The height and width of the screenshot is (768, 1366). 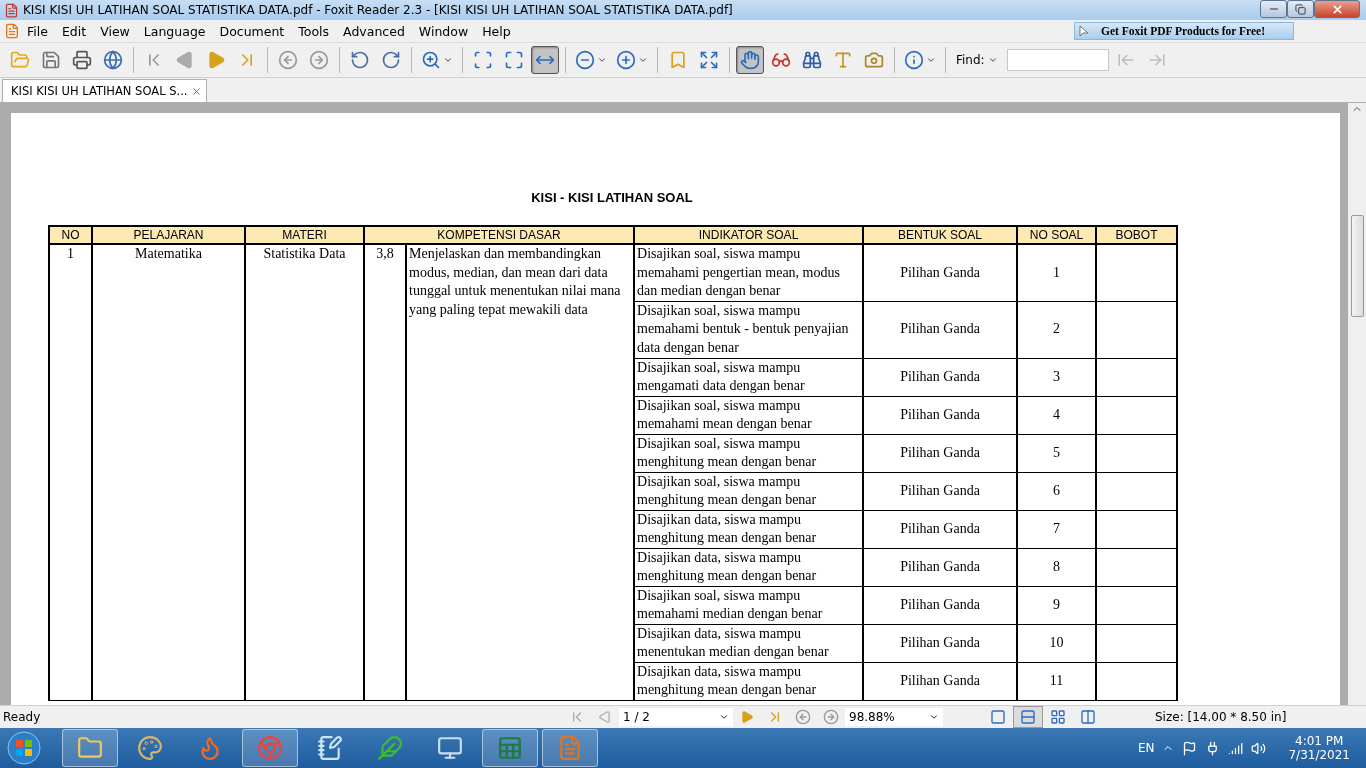 What do you see at coordinates (374, 31) in the screenshot?
I see `menu-item: Advanced` at bounding box center [374, 31].